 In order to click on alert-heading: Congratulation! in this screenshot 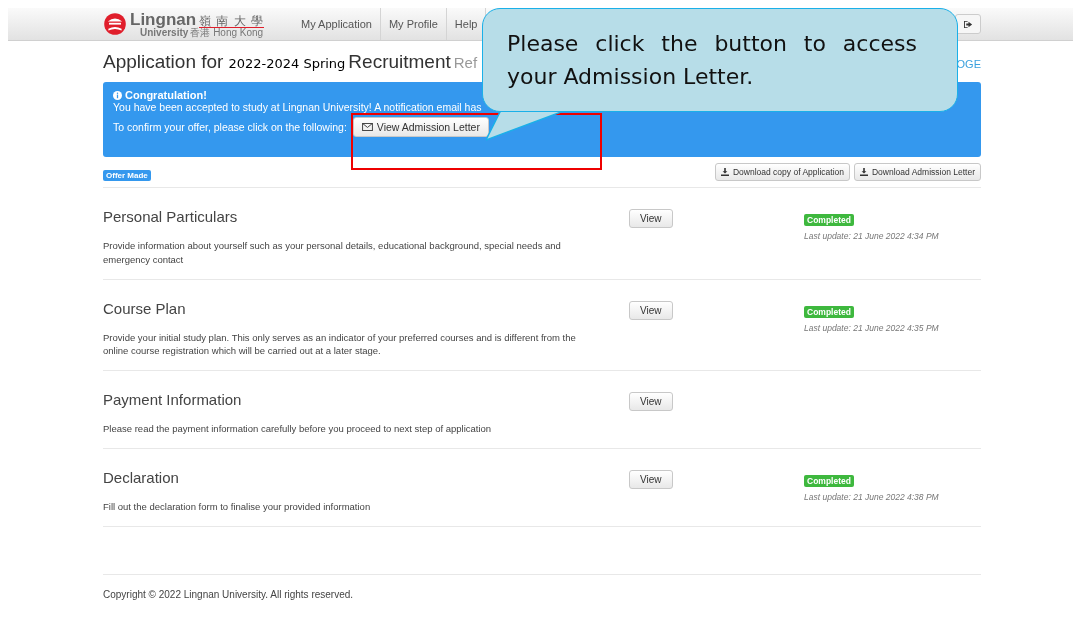, I will do `click(166, 95)`.